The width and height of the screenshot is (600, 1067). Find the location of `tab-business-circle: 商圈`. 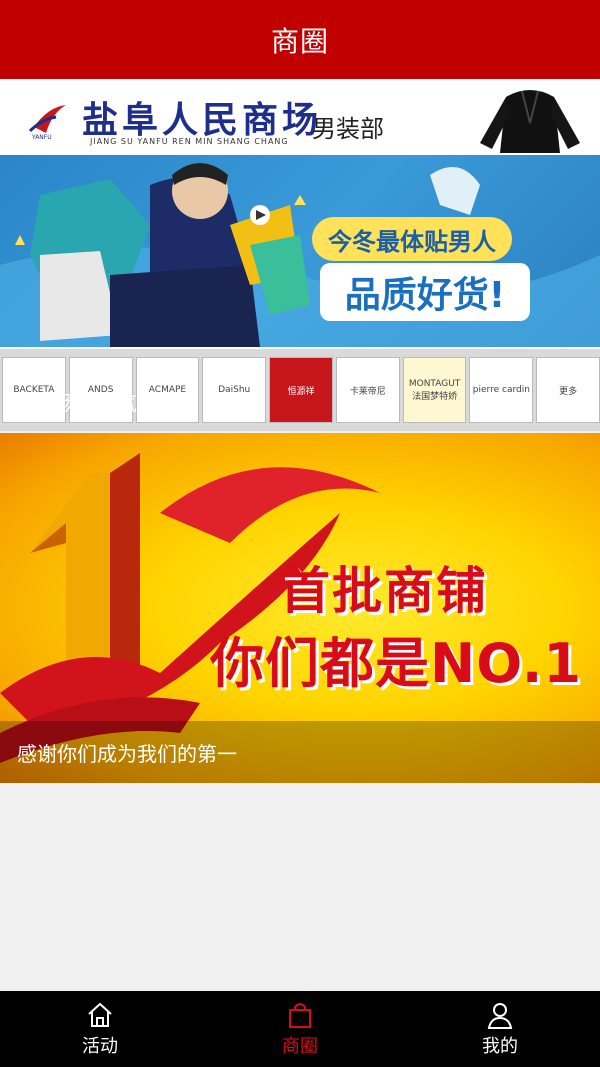

tab-business-circle: 商圈 is located at coordinates (300, 1029).